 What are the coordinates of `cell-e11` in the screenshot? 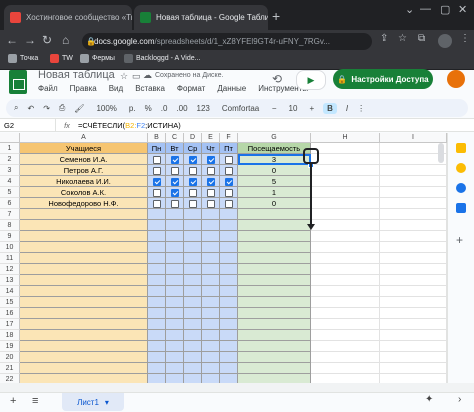 It's located at (211, 258).